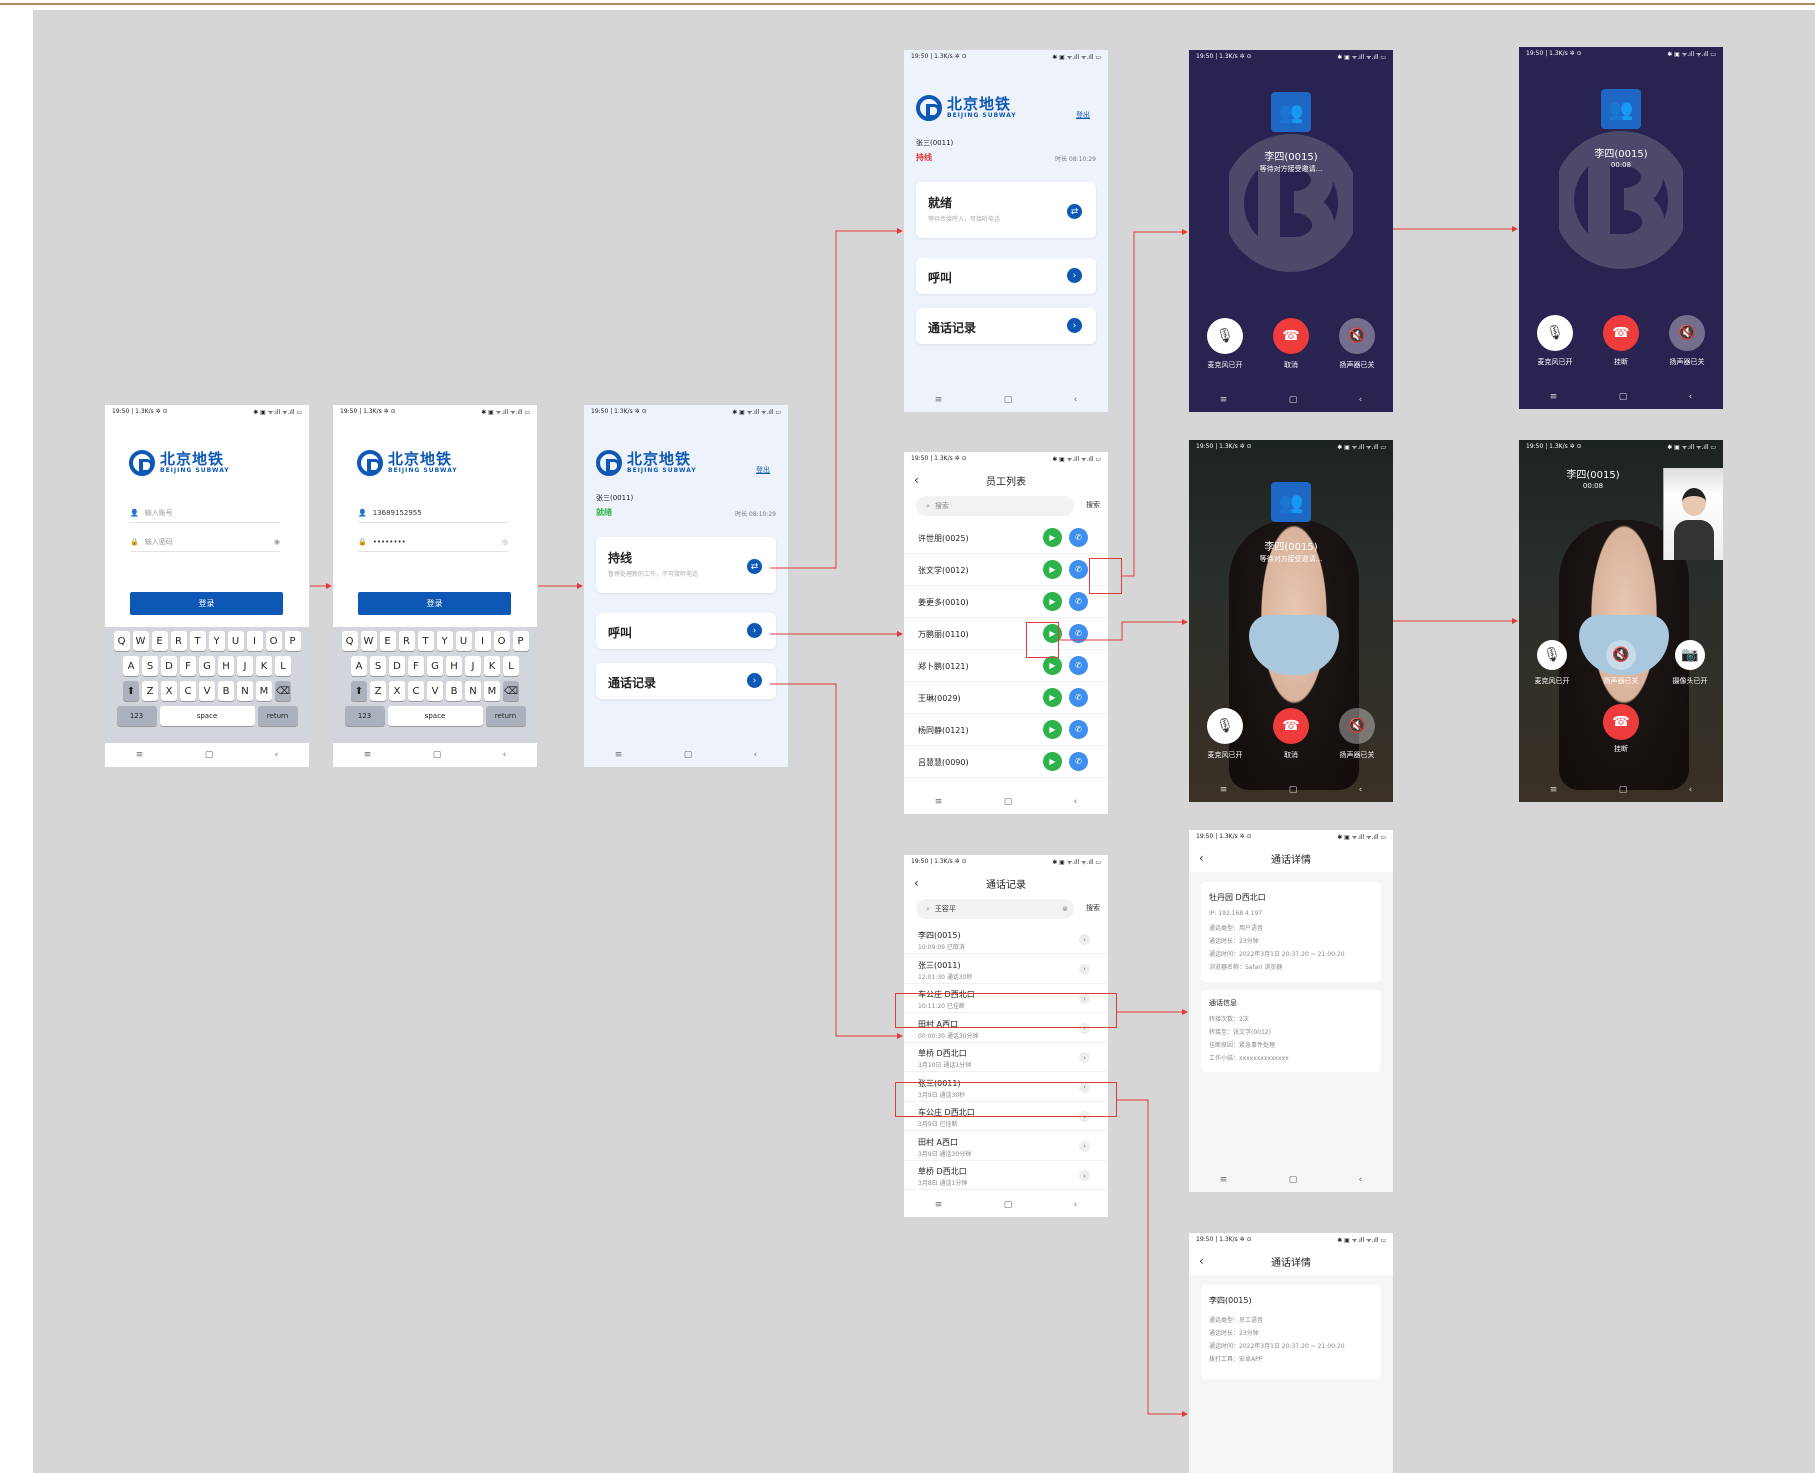  What do you see at coordinates (1123, 630) in the screenshot?
I see `link-staff-to-video` at bounding box center [1123, 630].